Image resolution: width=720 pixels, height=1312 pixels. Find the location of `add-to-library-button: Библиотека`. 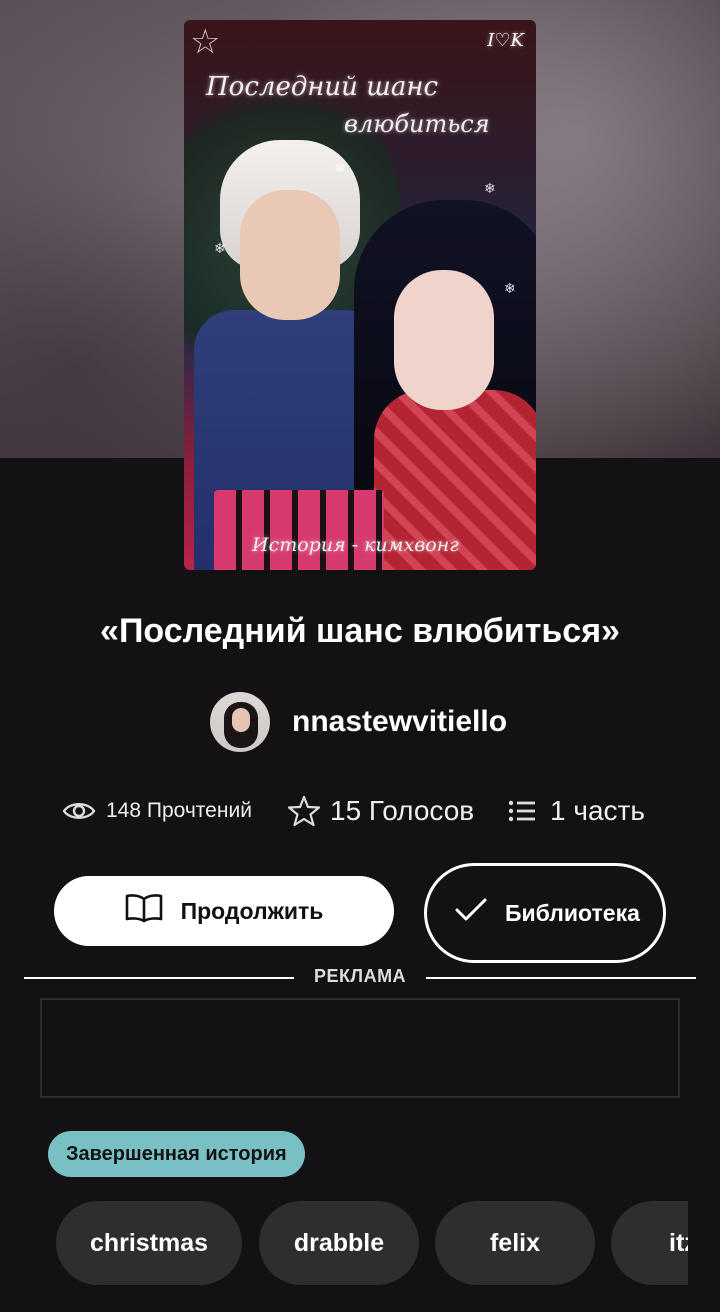

add-to-library-button: Библиотека is located at coordinates (545, 913).